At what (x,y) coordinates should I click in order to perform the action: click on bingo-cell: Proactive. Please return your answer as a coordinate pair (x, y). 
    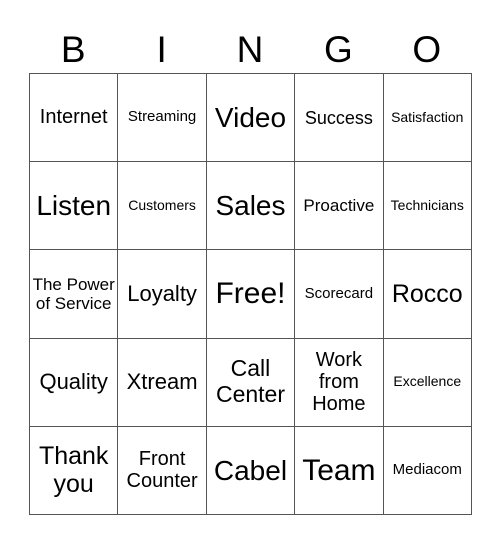
    Looking at the image, I should click on (339, 206).